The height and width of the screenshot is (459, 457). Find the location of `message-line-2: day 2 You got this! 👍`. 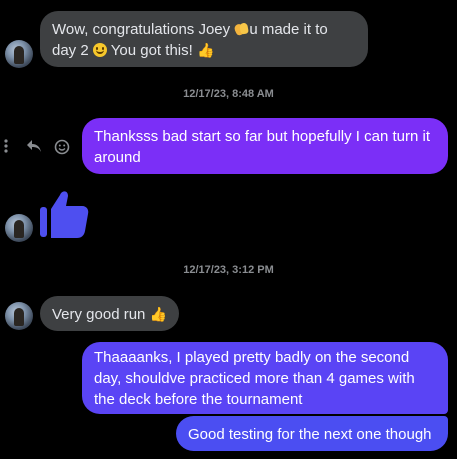

message-line-2: day 2 You got this! 👍 is located at coordinates (204, 50).